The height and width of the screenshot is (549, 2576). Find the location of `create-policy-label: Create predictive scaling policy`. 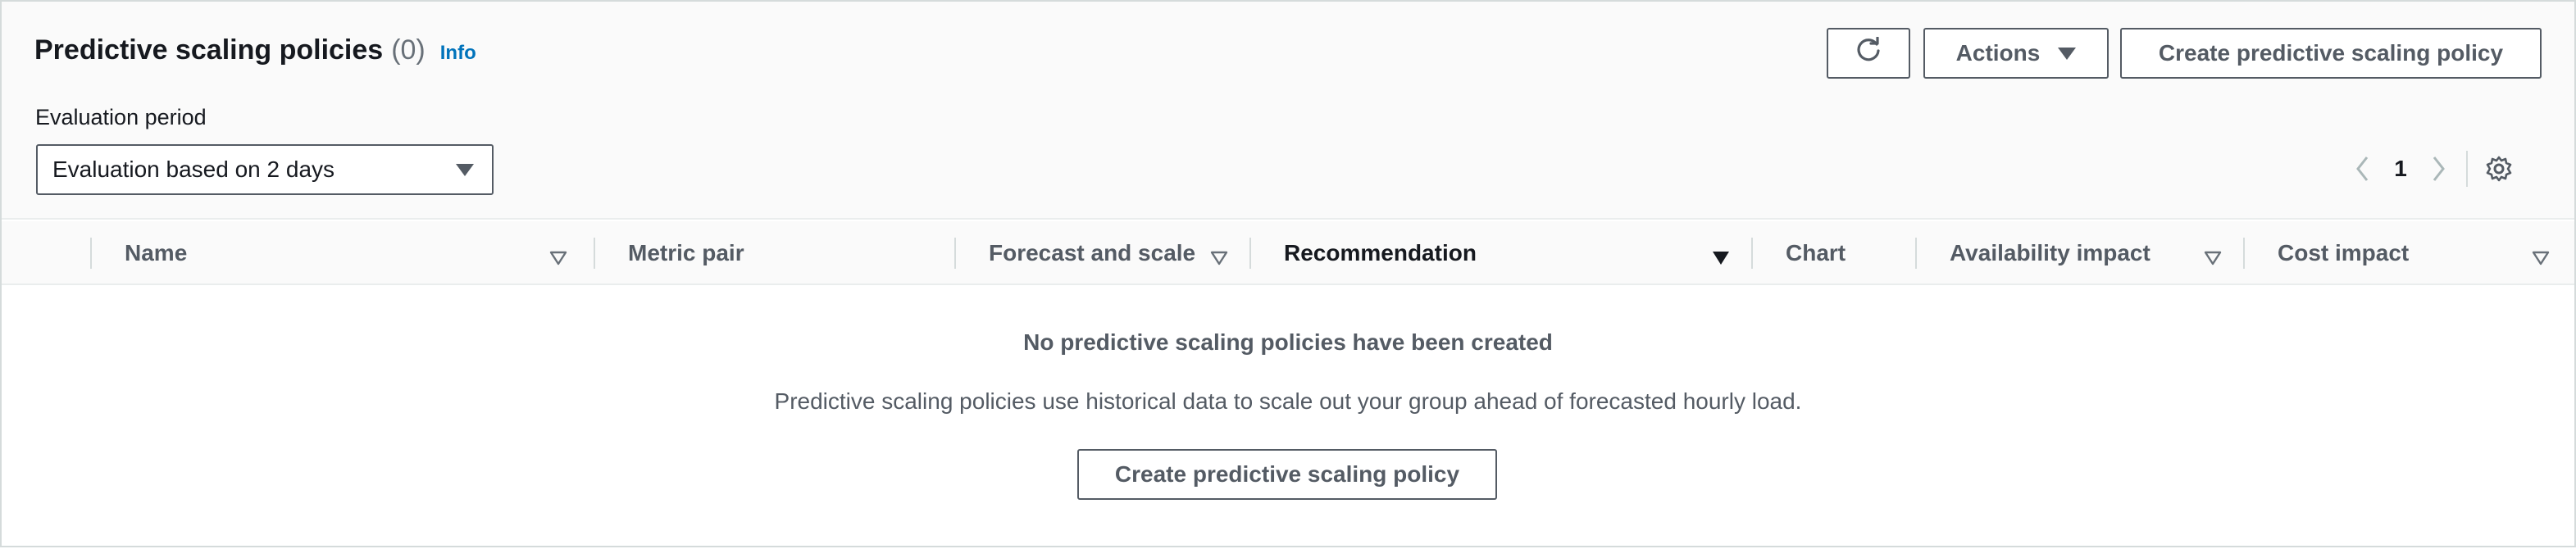

create-policy-label: Create predictive scaling policy is located at coordinates (2331, 53).